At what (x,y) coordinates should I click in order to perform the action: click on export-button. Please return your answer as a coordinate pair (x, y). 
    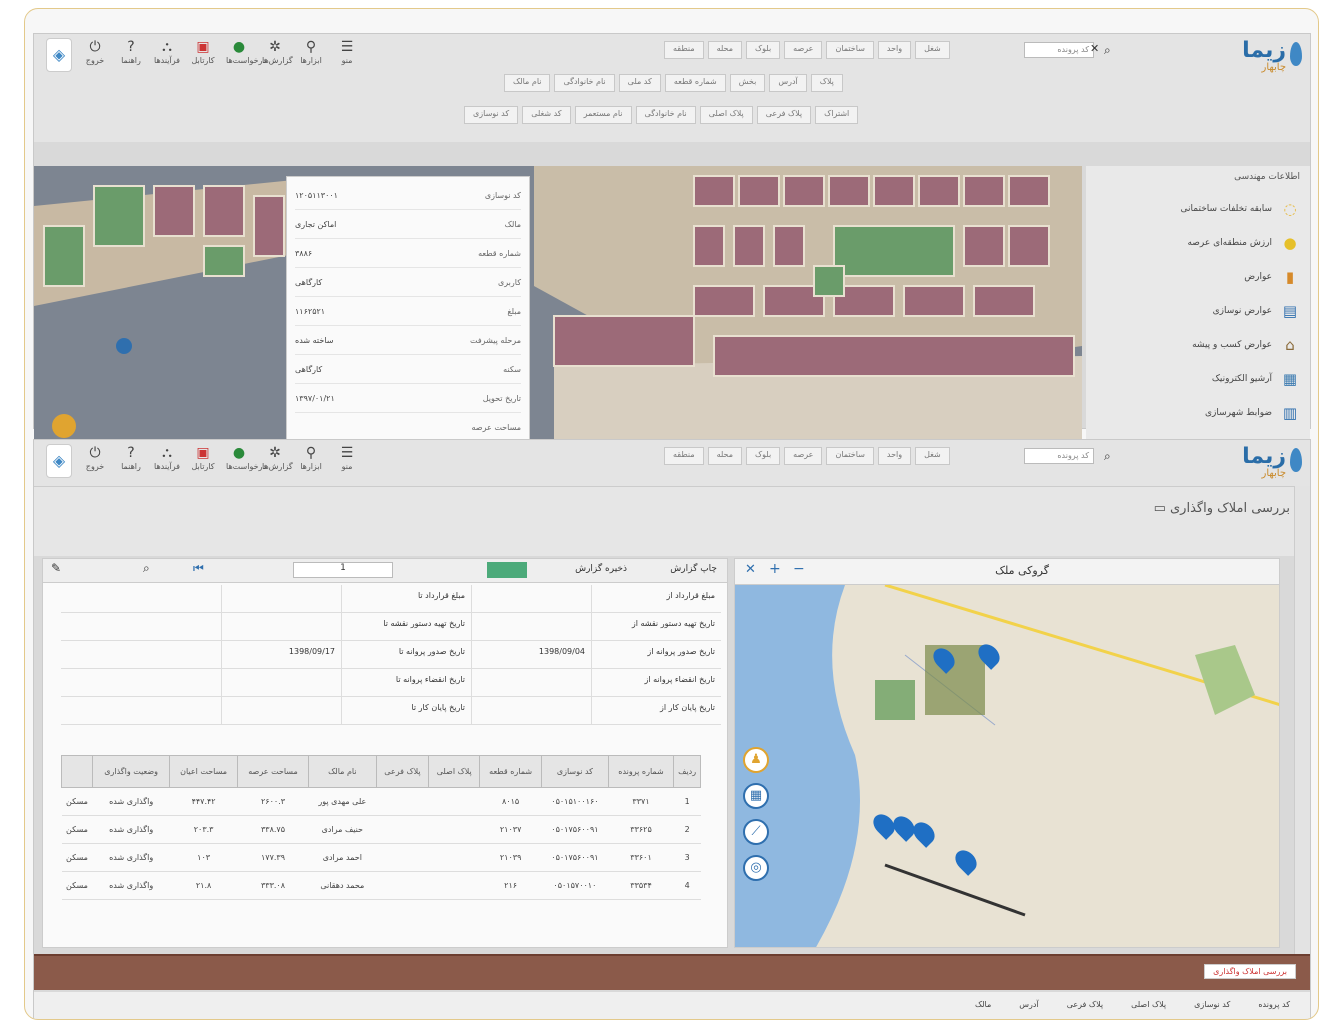
    Looking at the image, I should click on (507, 570).